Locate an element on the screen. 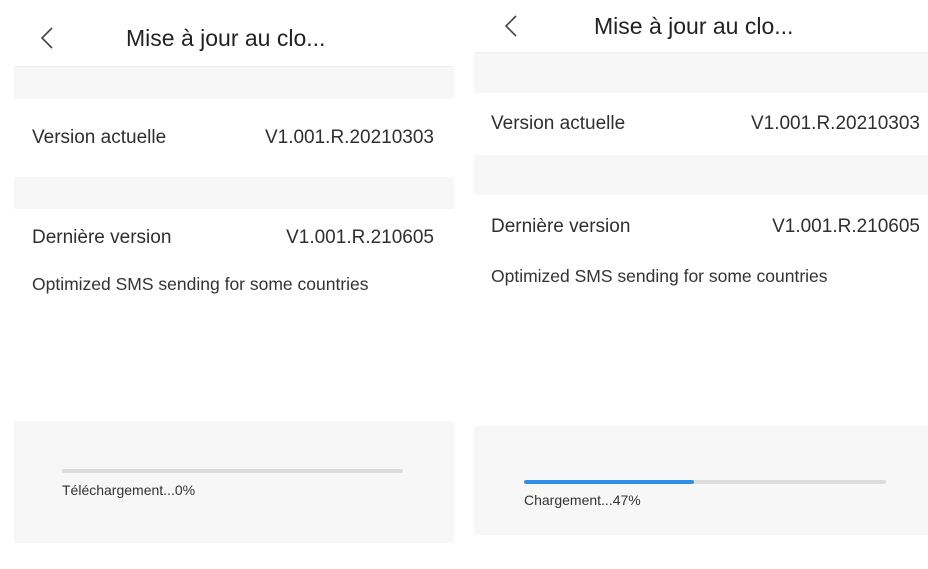 The height and width of the screenshot is (569, 928). progress-panel: Chargement...47% is located at coordinates (701, 480).